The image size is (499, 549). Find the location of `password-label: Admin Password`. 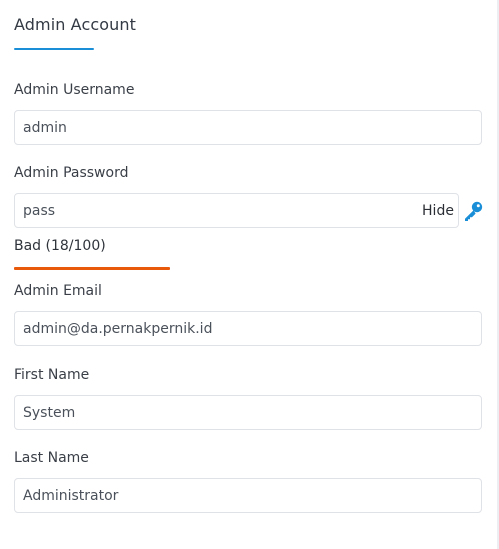

password-label: Admin Password is located at coordinates (71, 173).